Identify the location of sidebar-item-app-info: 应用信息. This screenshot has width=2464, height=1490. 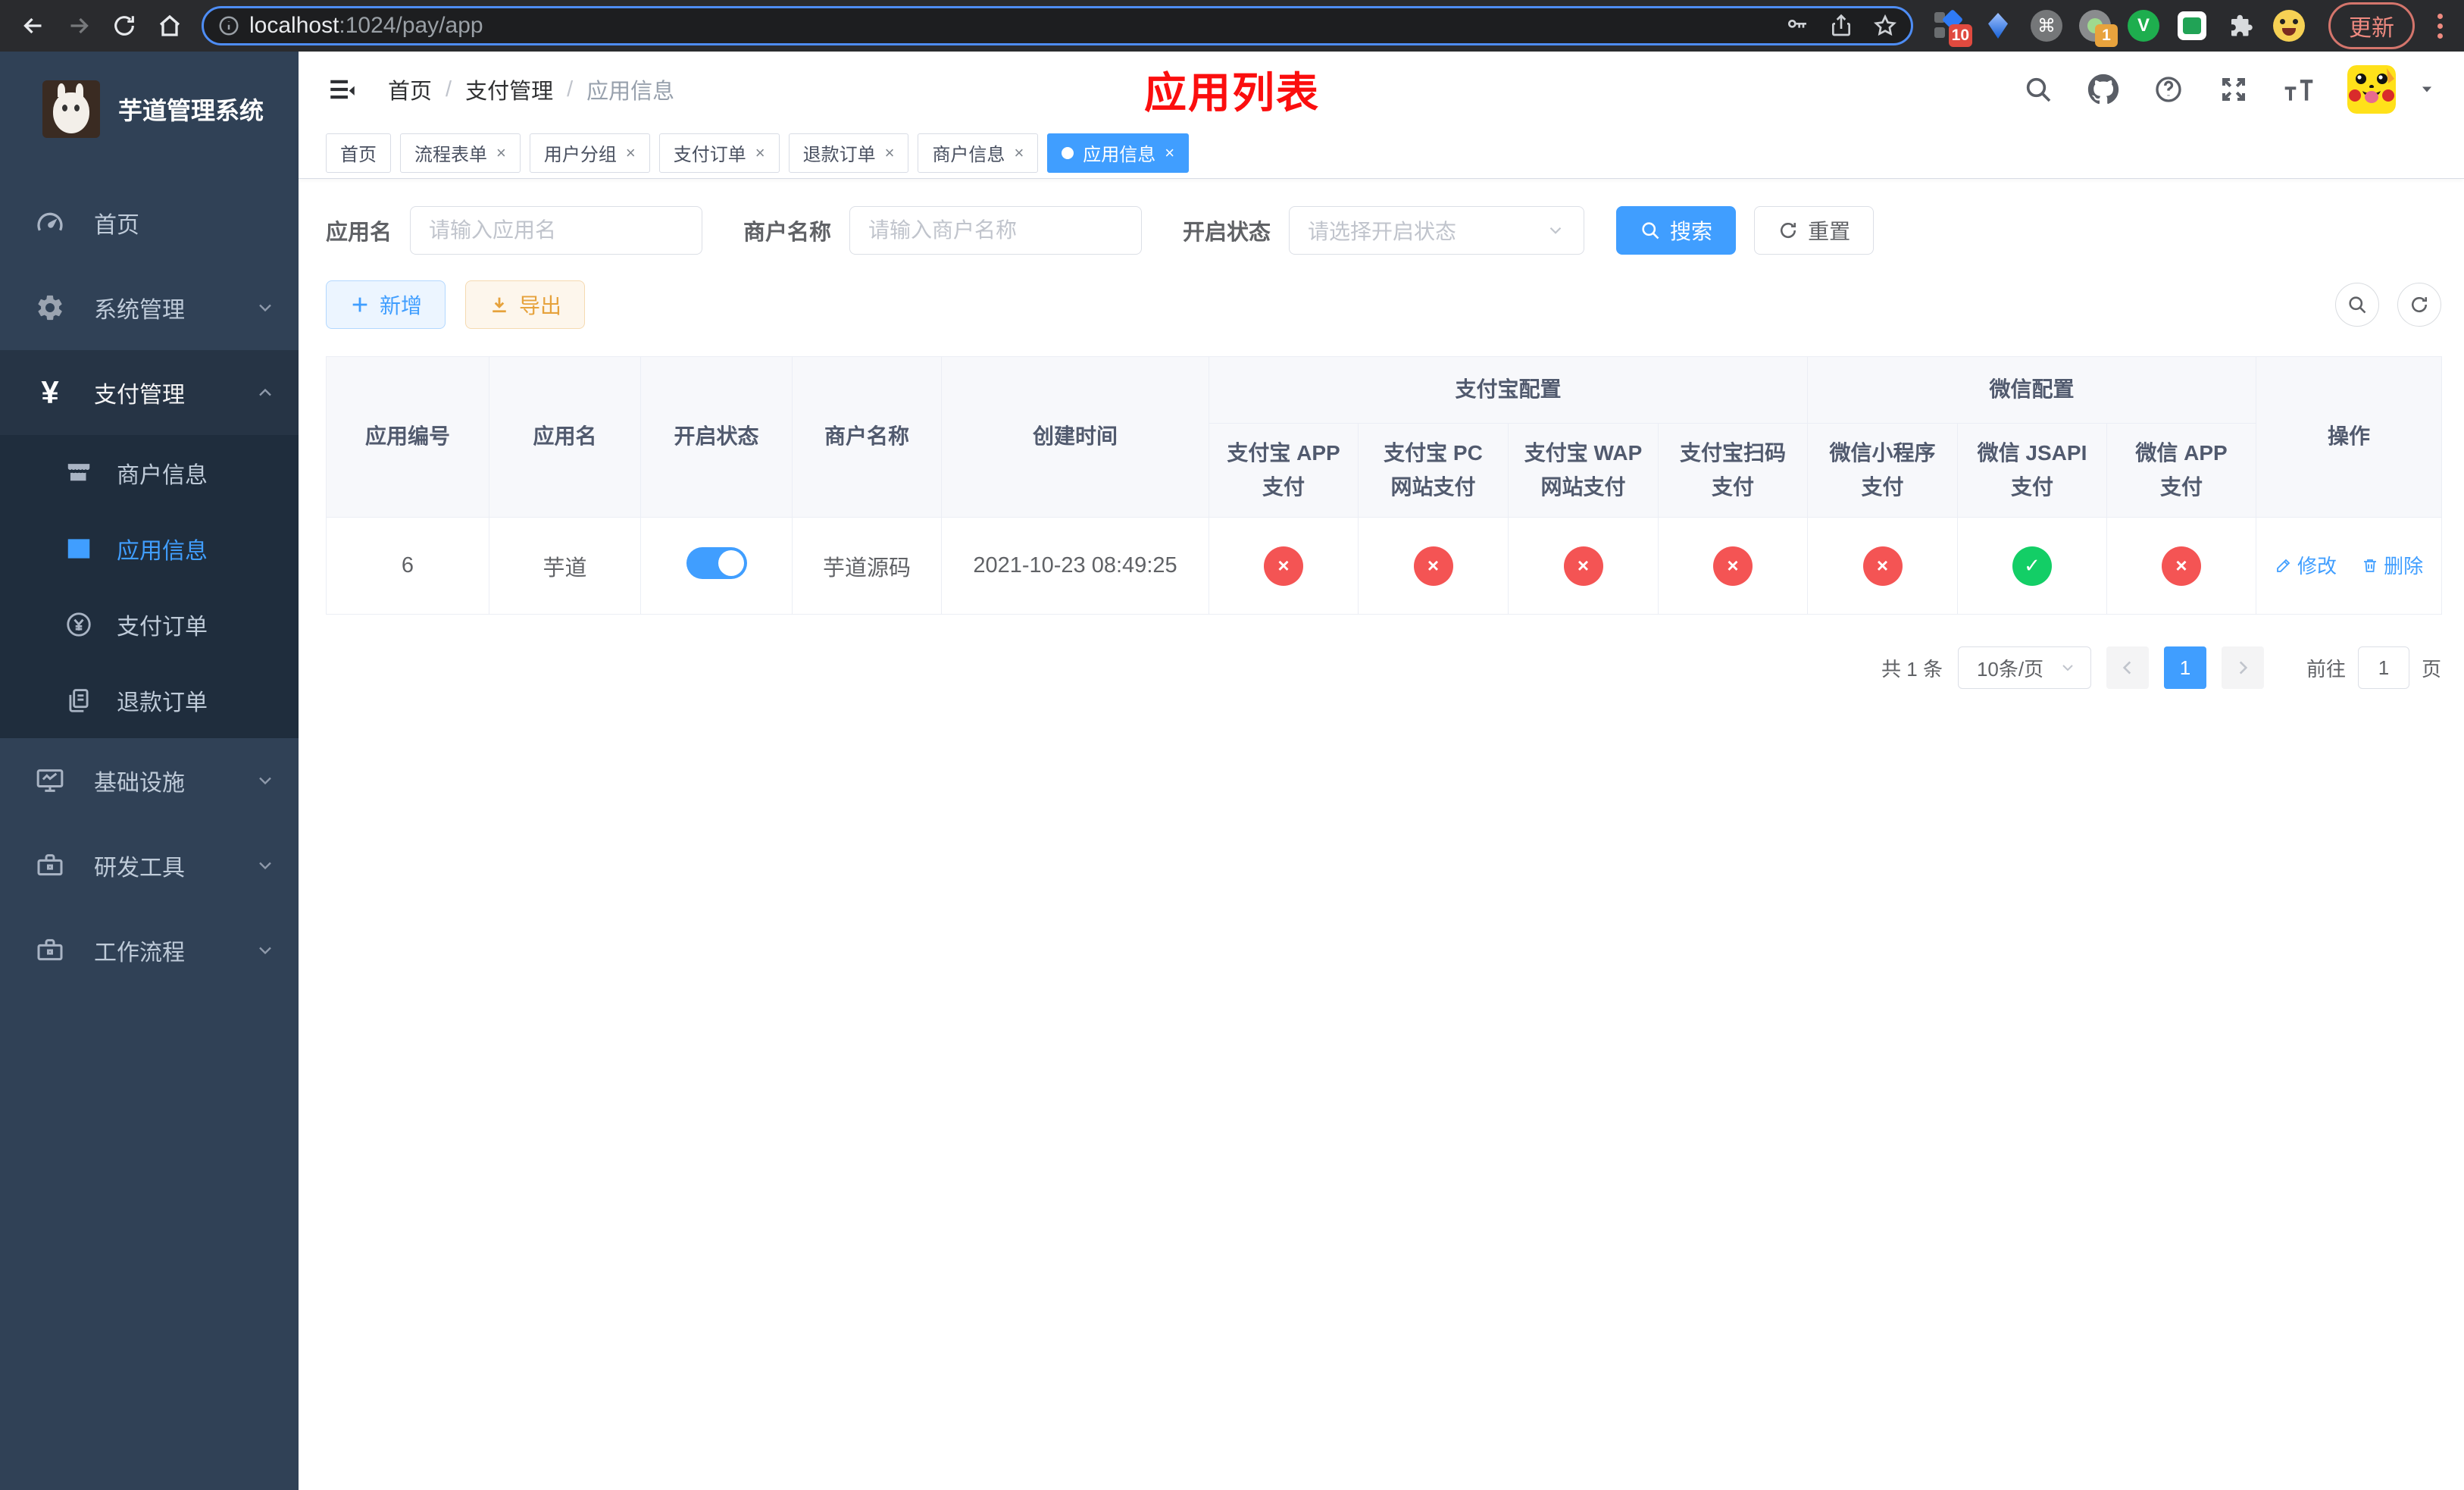
(149, 549).